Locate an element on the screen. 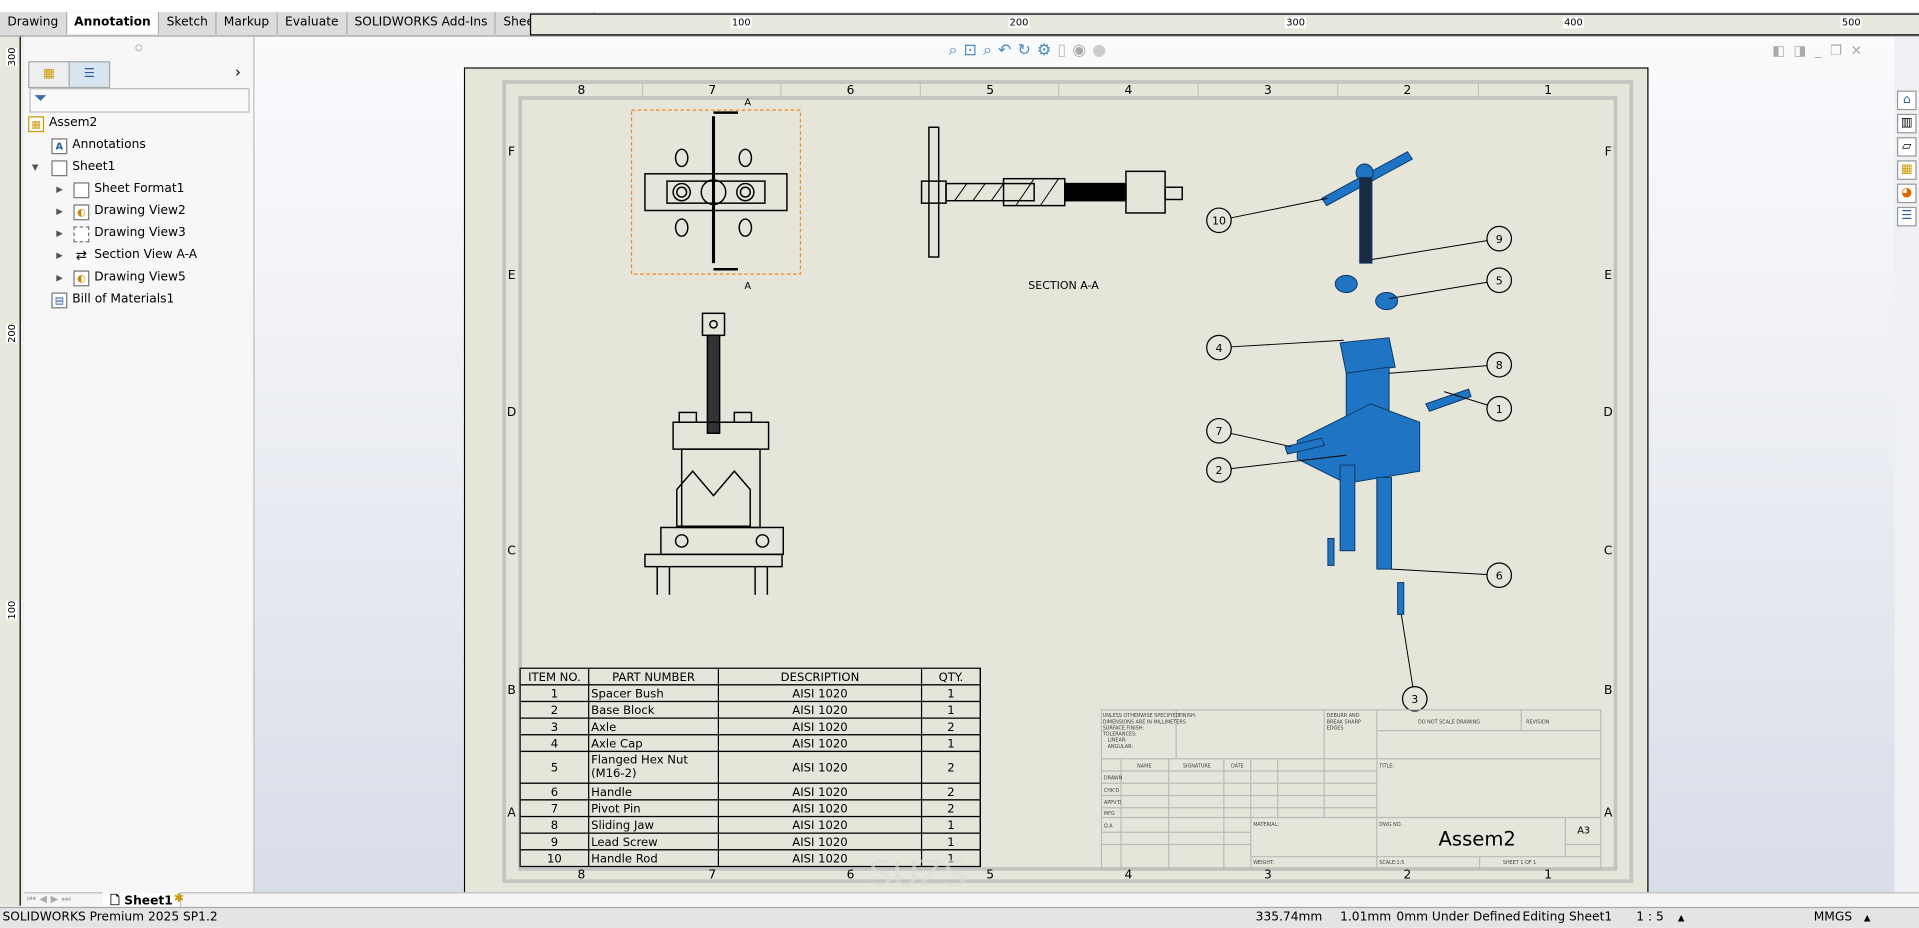 Image resolution: width=1919 pixels, height=928 pixels. tree-item-annotations: A Annotations is located at coordinates (98, 146).